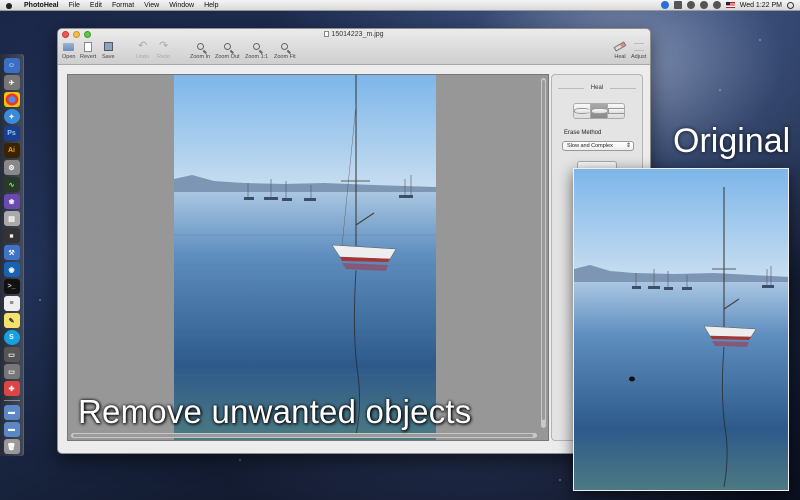 Image resolution: width=800 pixels, height=500 pixels. I want to click on photoshop-icon: Ps, so click(11, 133).